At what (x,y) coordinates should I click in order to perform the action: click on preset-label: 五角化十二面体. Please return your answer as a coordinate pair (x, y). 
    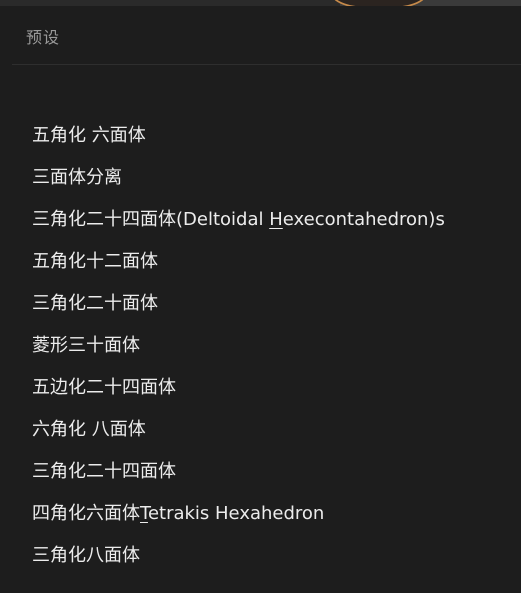
    Looking at the image, I should click on (95, 261).